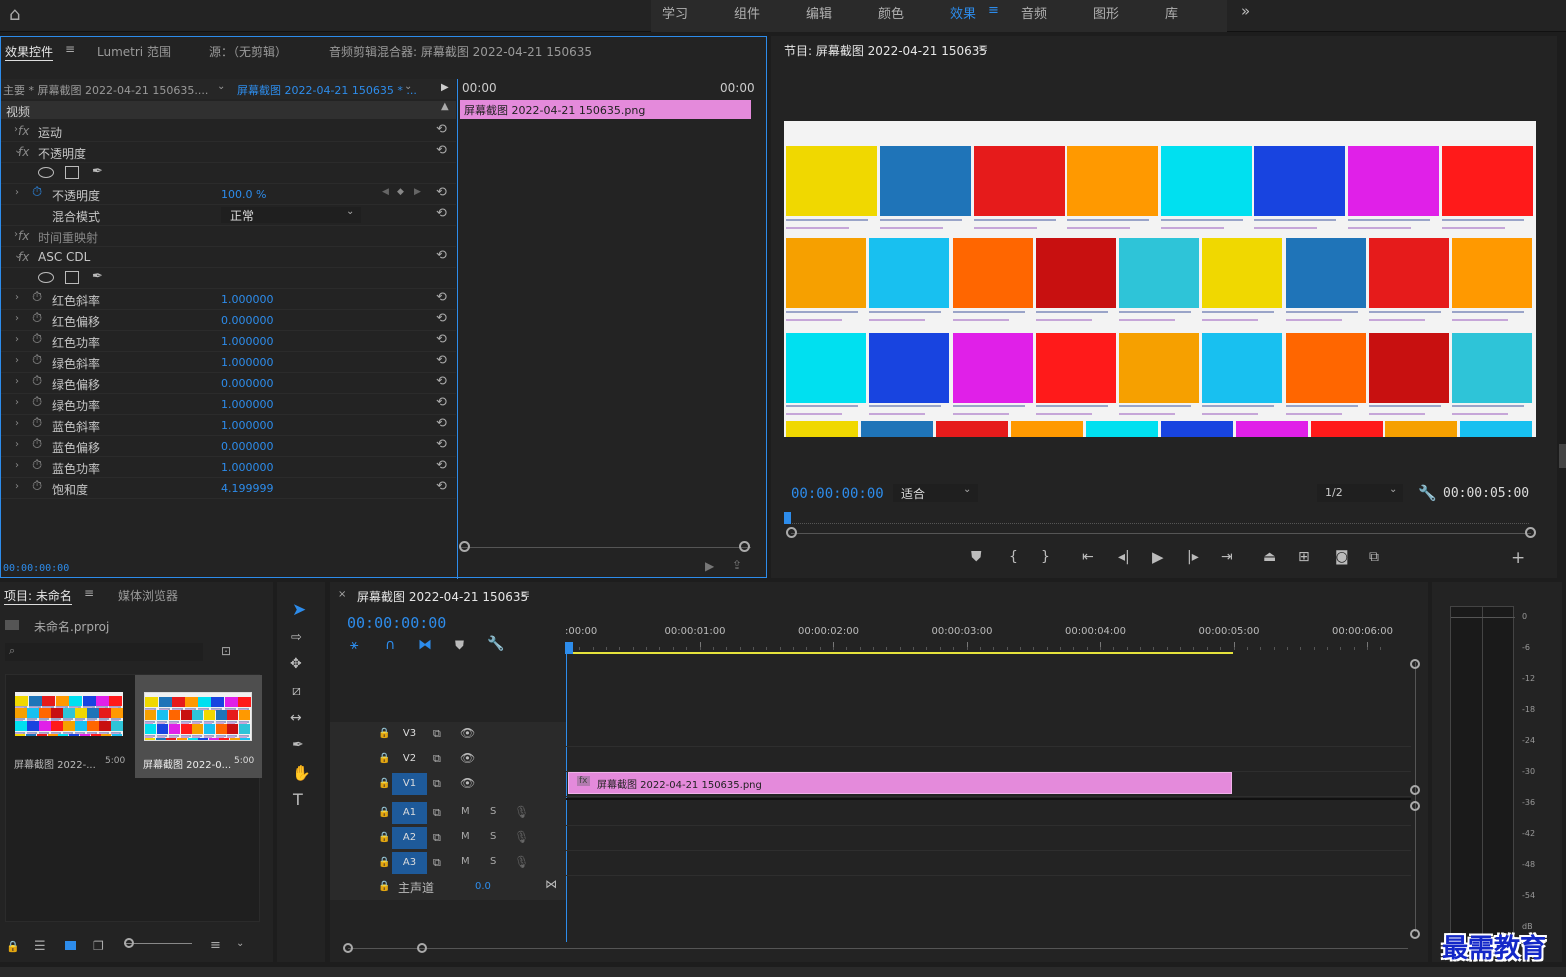 The width and height of the screenshot is (1566, 977). I want to click on icon-view-icon, so click(70, 945).